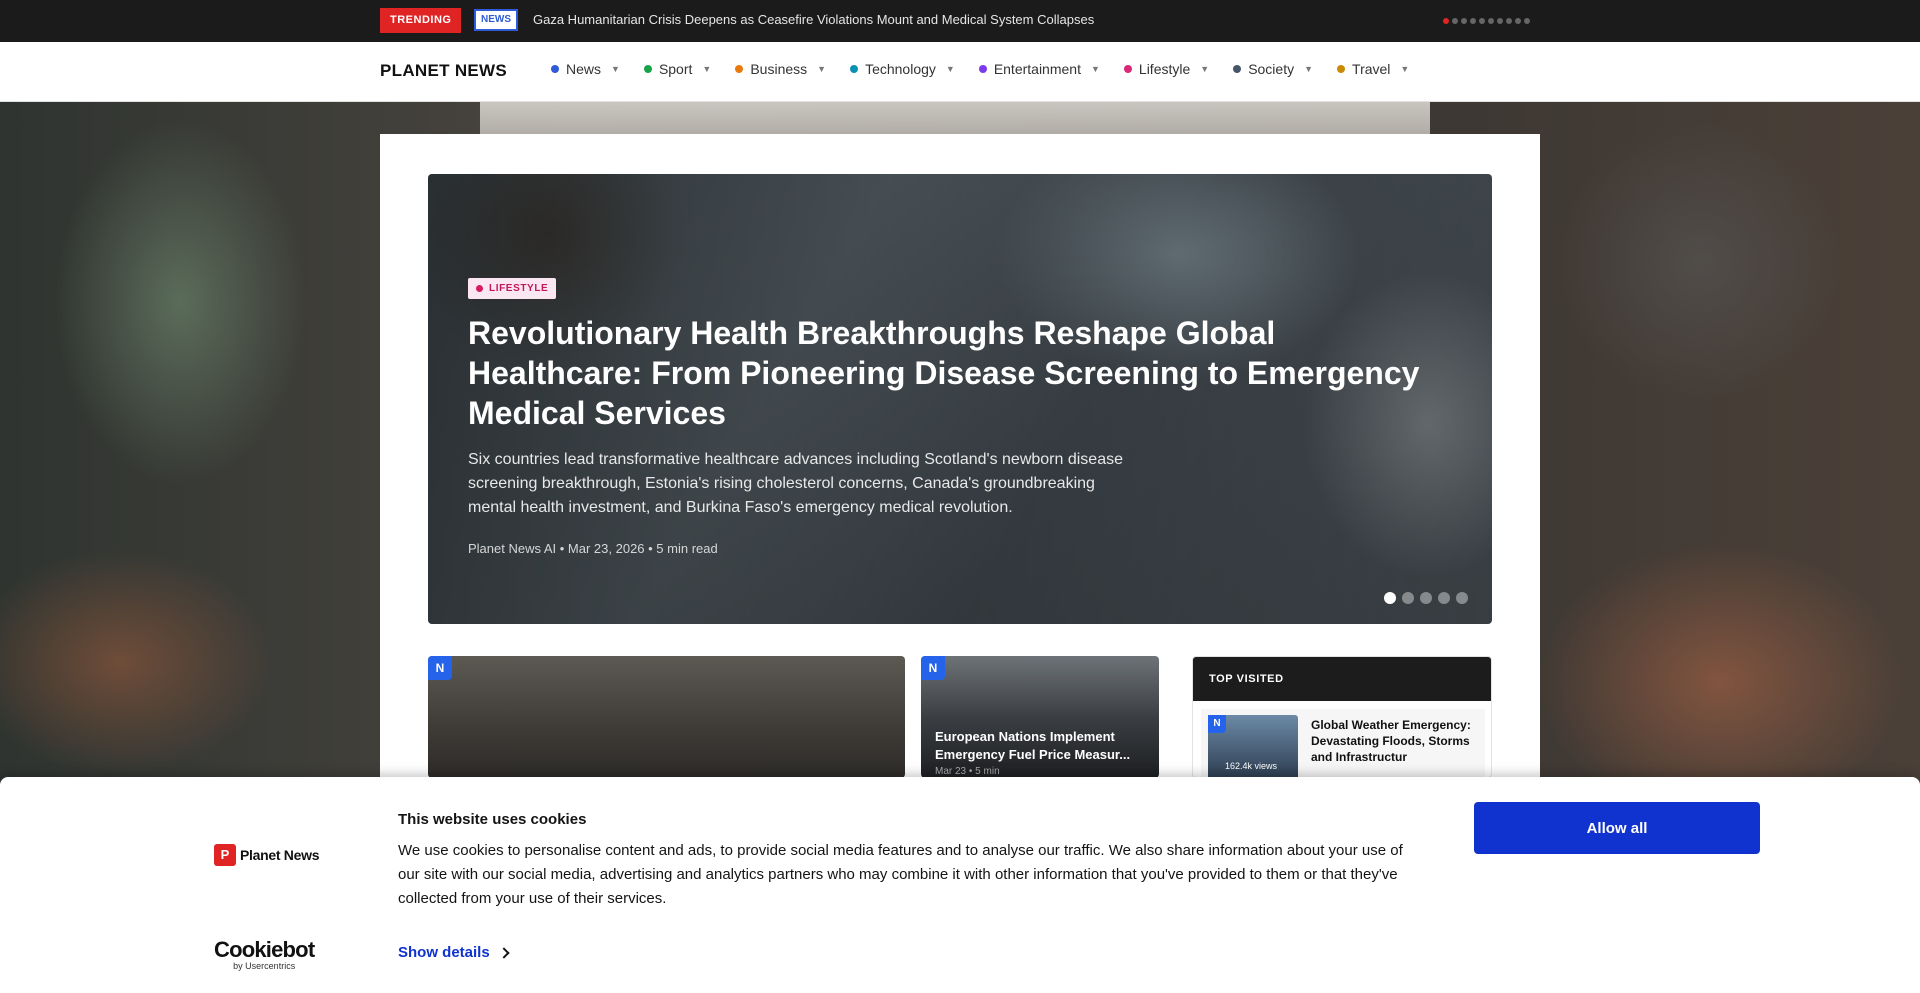  What do you see at coordinates (519, 288) in the screenshot?
I see `hero-category-label: LIFESTYLE` at bounding box center [519, 288].